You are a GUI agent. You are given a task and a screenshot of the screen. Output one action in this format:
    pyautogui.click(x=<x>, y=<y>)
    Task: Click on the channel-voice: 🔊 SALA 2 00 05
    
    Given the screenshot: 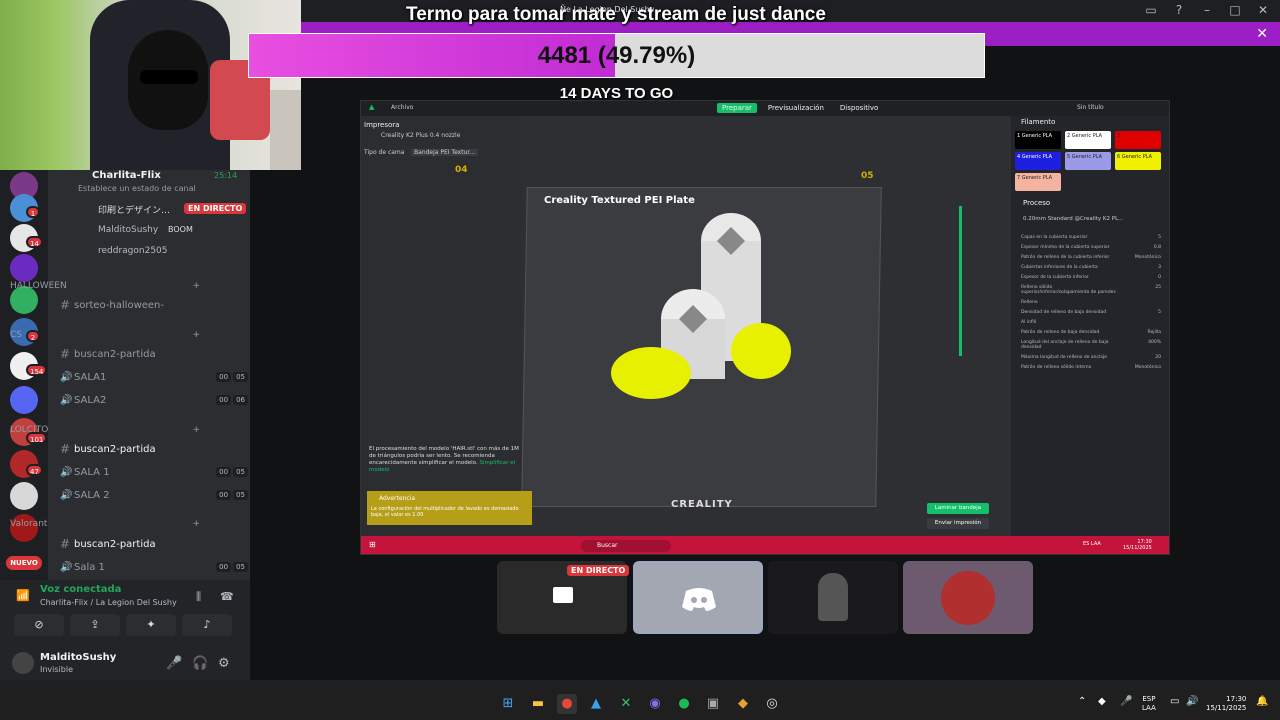 What is the action you would take?
    pyautogui.click(x=149, y=495)
    